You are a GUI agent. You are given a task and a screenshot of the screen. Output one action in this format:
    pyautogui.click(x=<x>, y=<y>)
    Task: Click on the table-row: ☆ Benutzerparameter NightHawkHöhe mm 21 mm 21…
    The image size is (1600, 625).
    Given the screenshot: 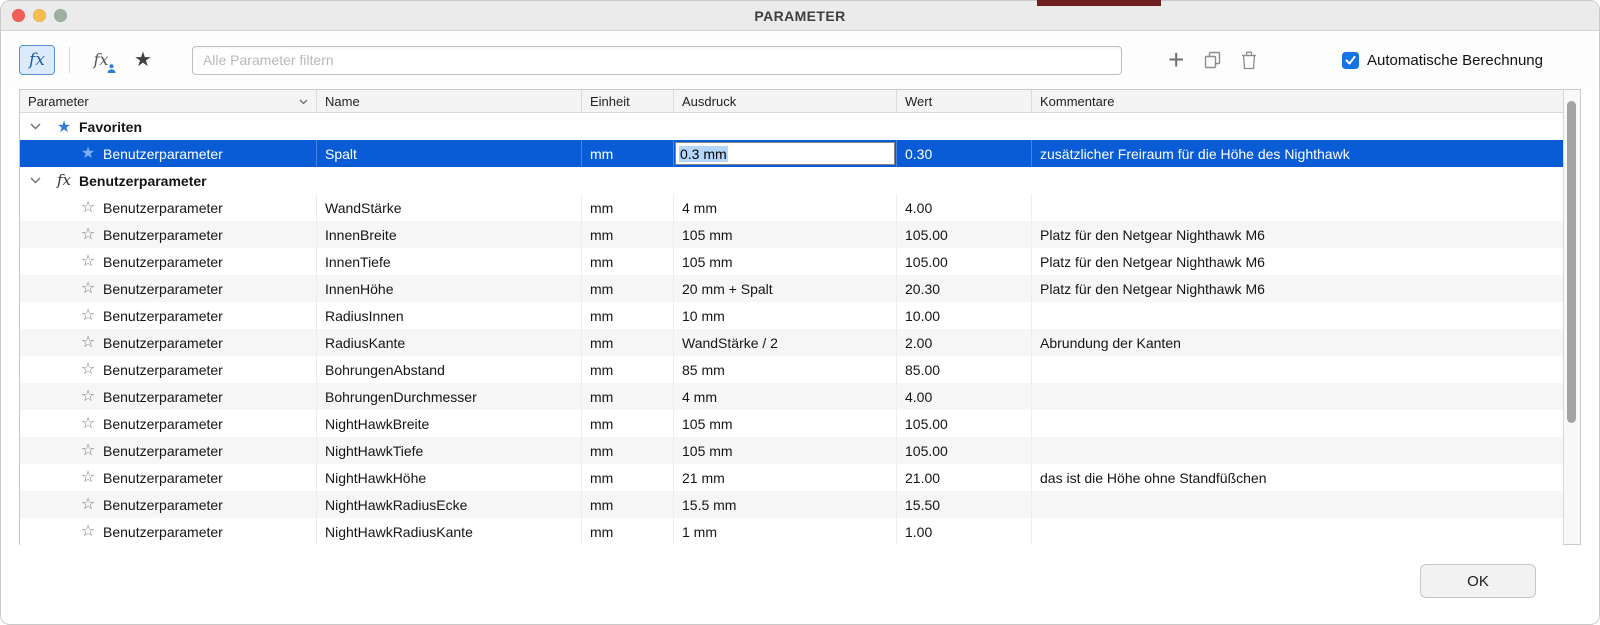 What is the action you would take?
    pyautogui.click(x=791, y=477)
    